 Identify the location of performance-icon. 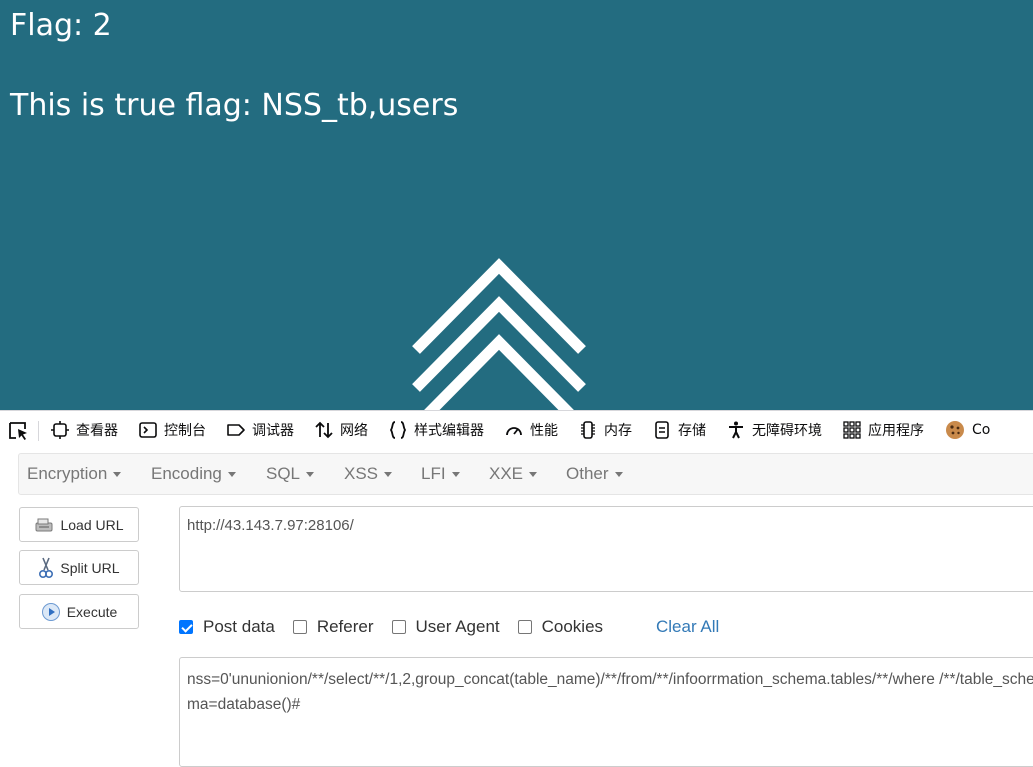
(514, 431).